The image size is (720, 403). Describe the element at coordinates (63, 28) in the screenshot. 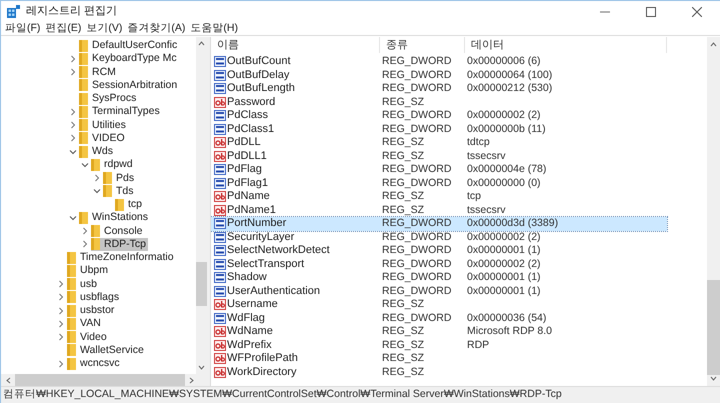

I see `menu-item: 편집(E)` at that location.